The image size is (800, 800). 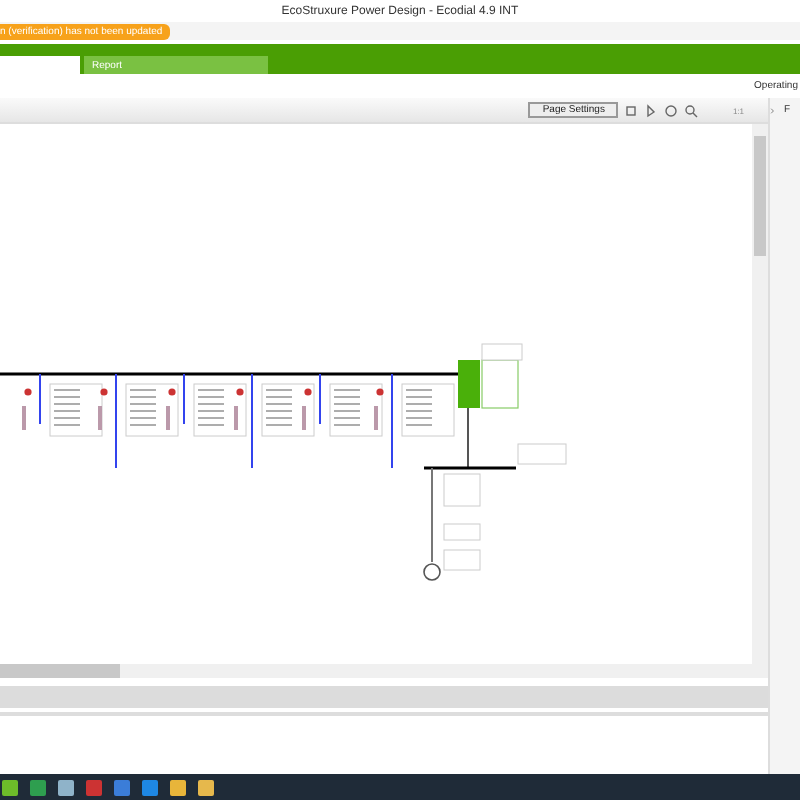 What do you see at coordinates (671, 110) in the screenshot?
I see `circle-icon` at bounding box center [671, 110].